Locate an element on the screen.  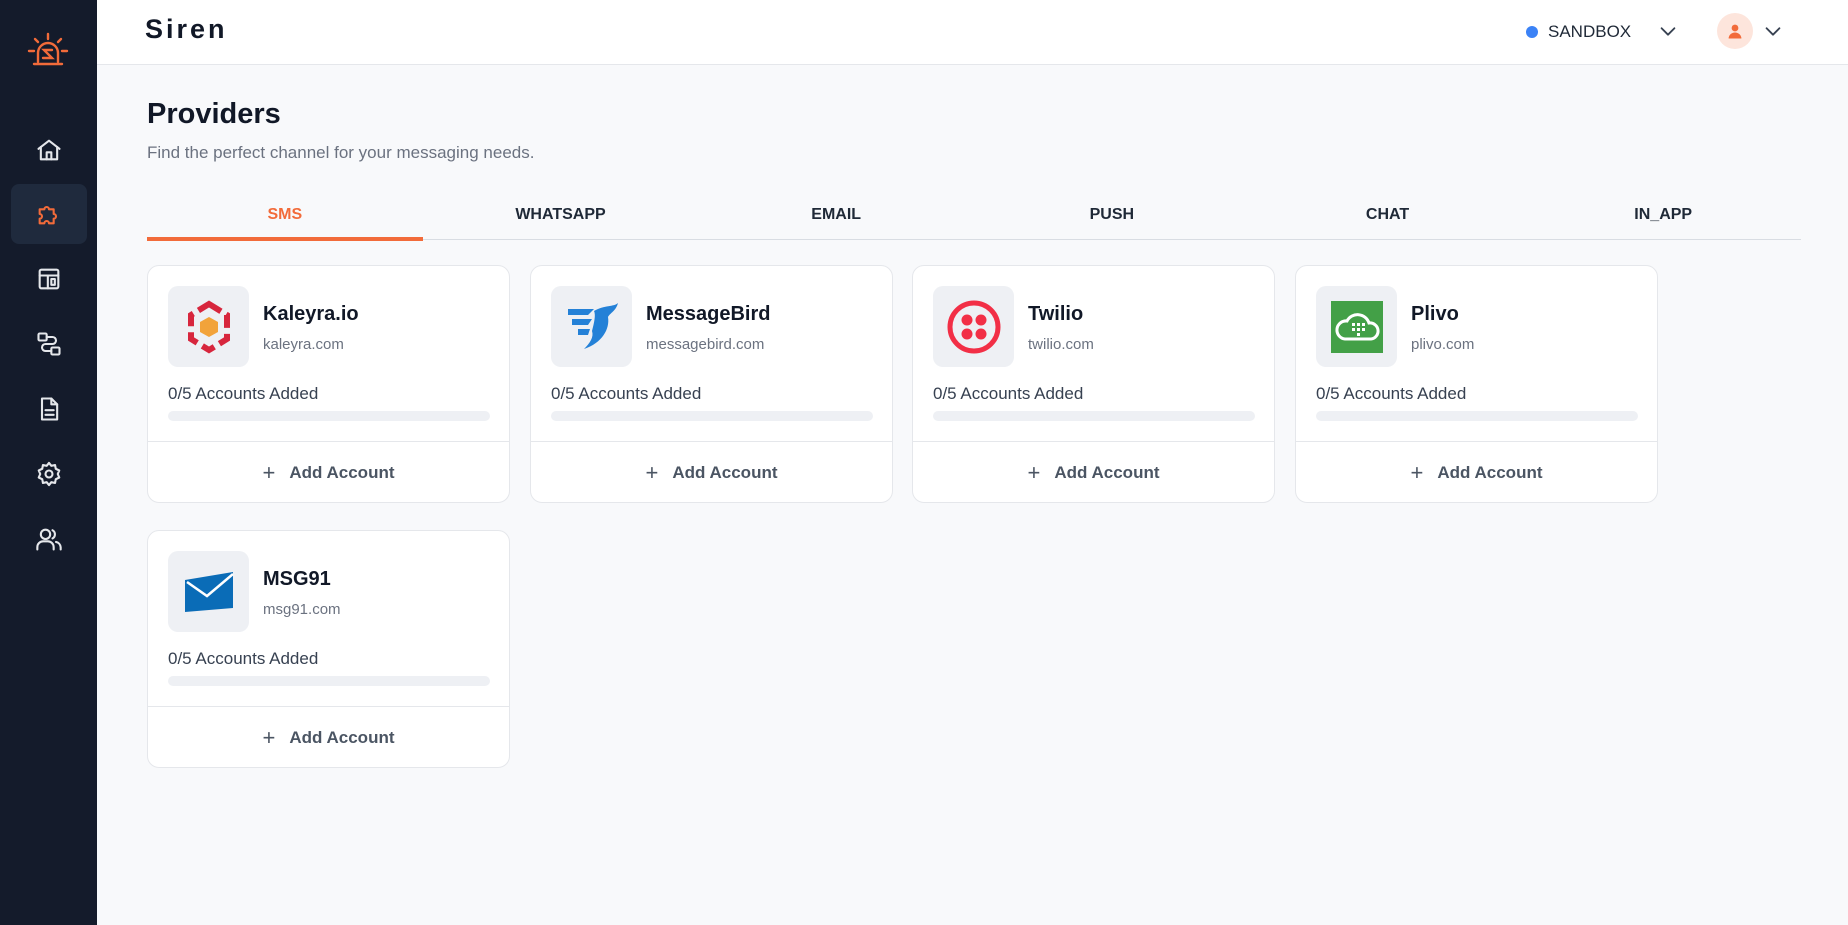
workflow-icon is located at coordinates (49, 344).